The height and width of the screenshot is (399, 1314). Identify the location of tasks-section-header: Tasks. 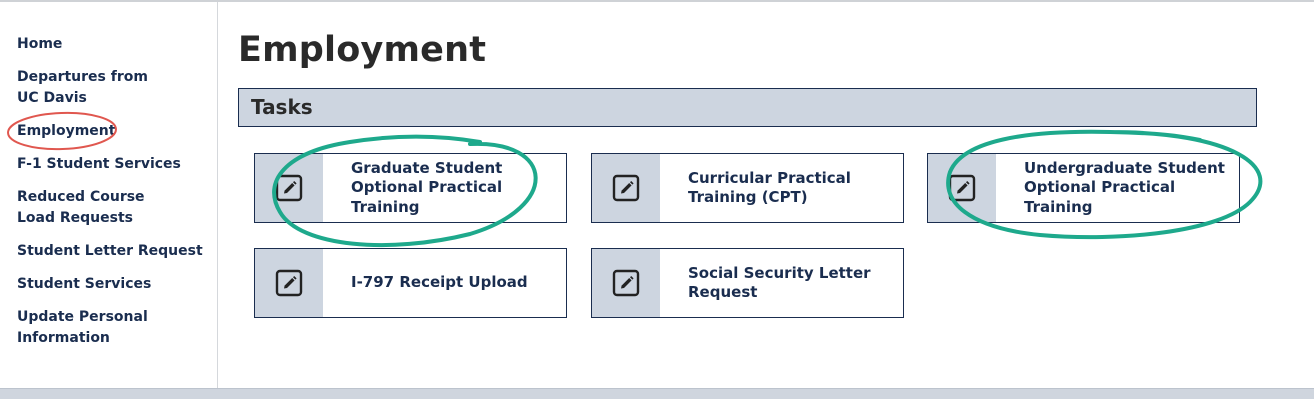
(747, 107).